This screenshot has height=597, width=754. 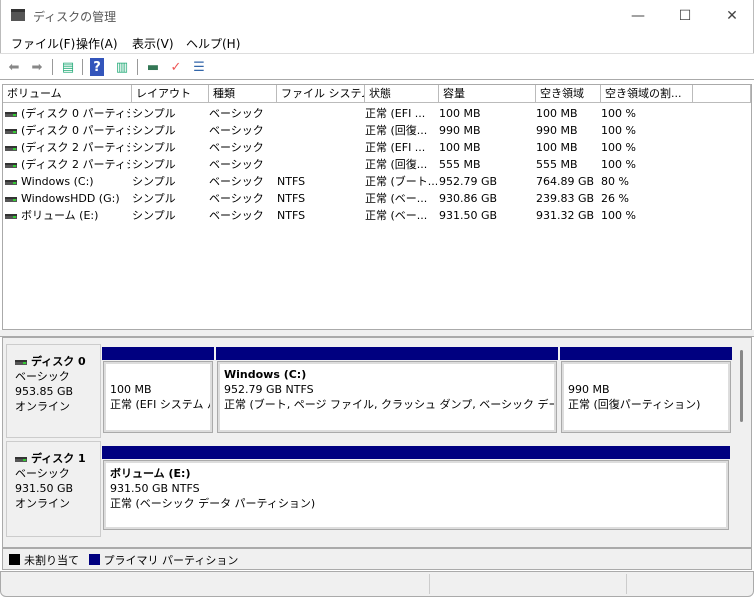 I want to click on toolbar: ⬅ ➡ ▤ ? ▥ ▬ ✓ ☰, so click(x=377, y=66).